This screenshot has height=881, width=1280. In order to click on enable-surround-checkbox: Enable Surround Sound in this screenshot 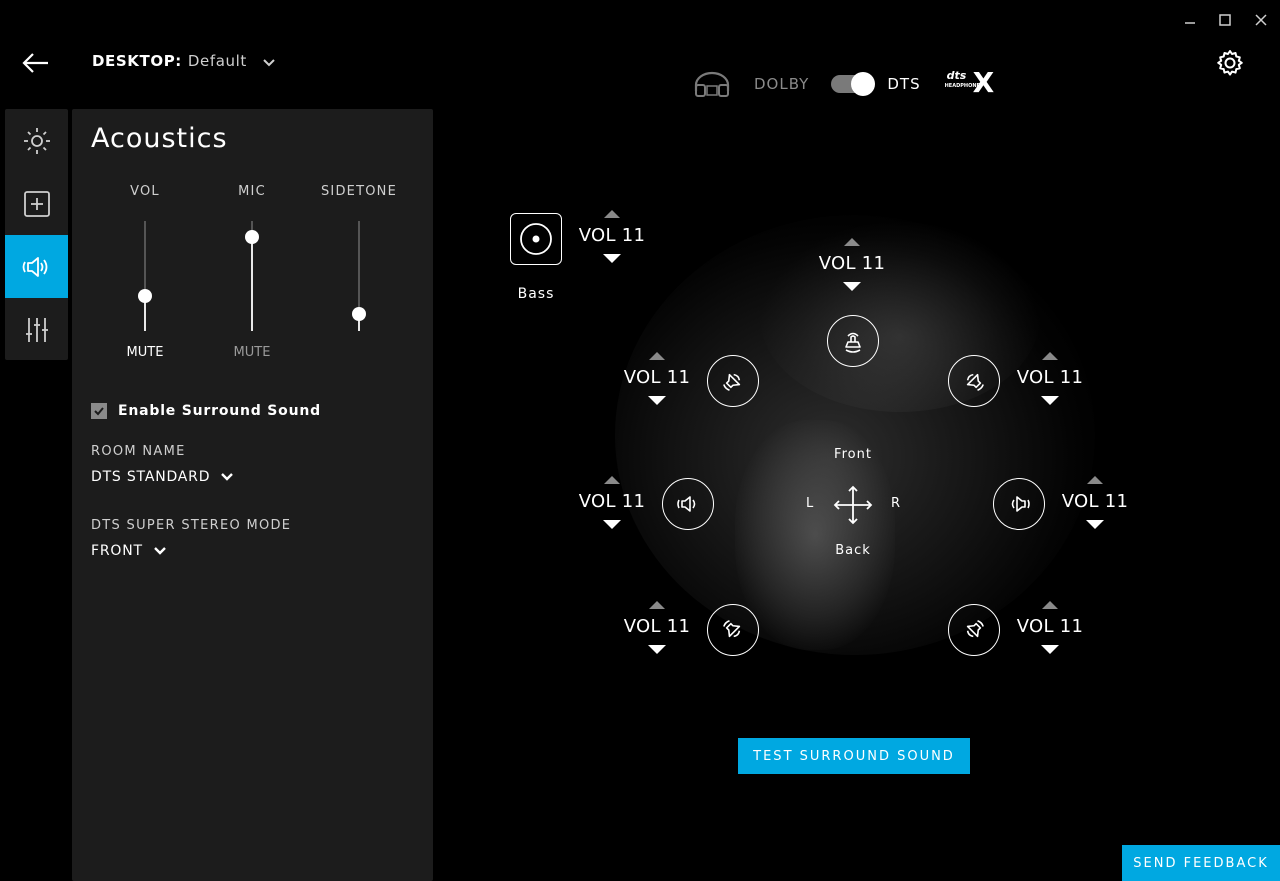, I will do `click(206, 411)`.